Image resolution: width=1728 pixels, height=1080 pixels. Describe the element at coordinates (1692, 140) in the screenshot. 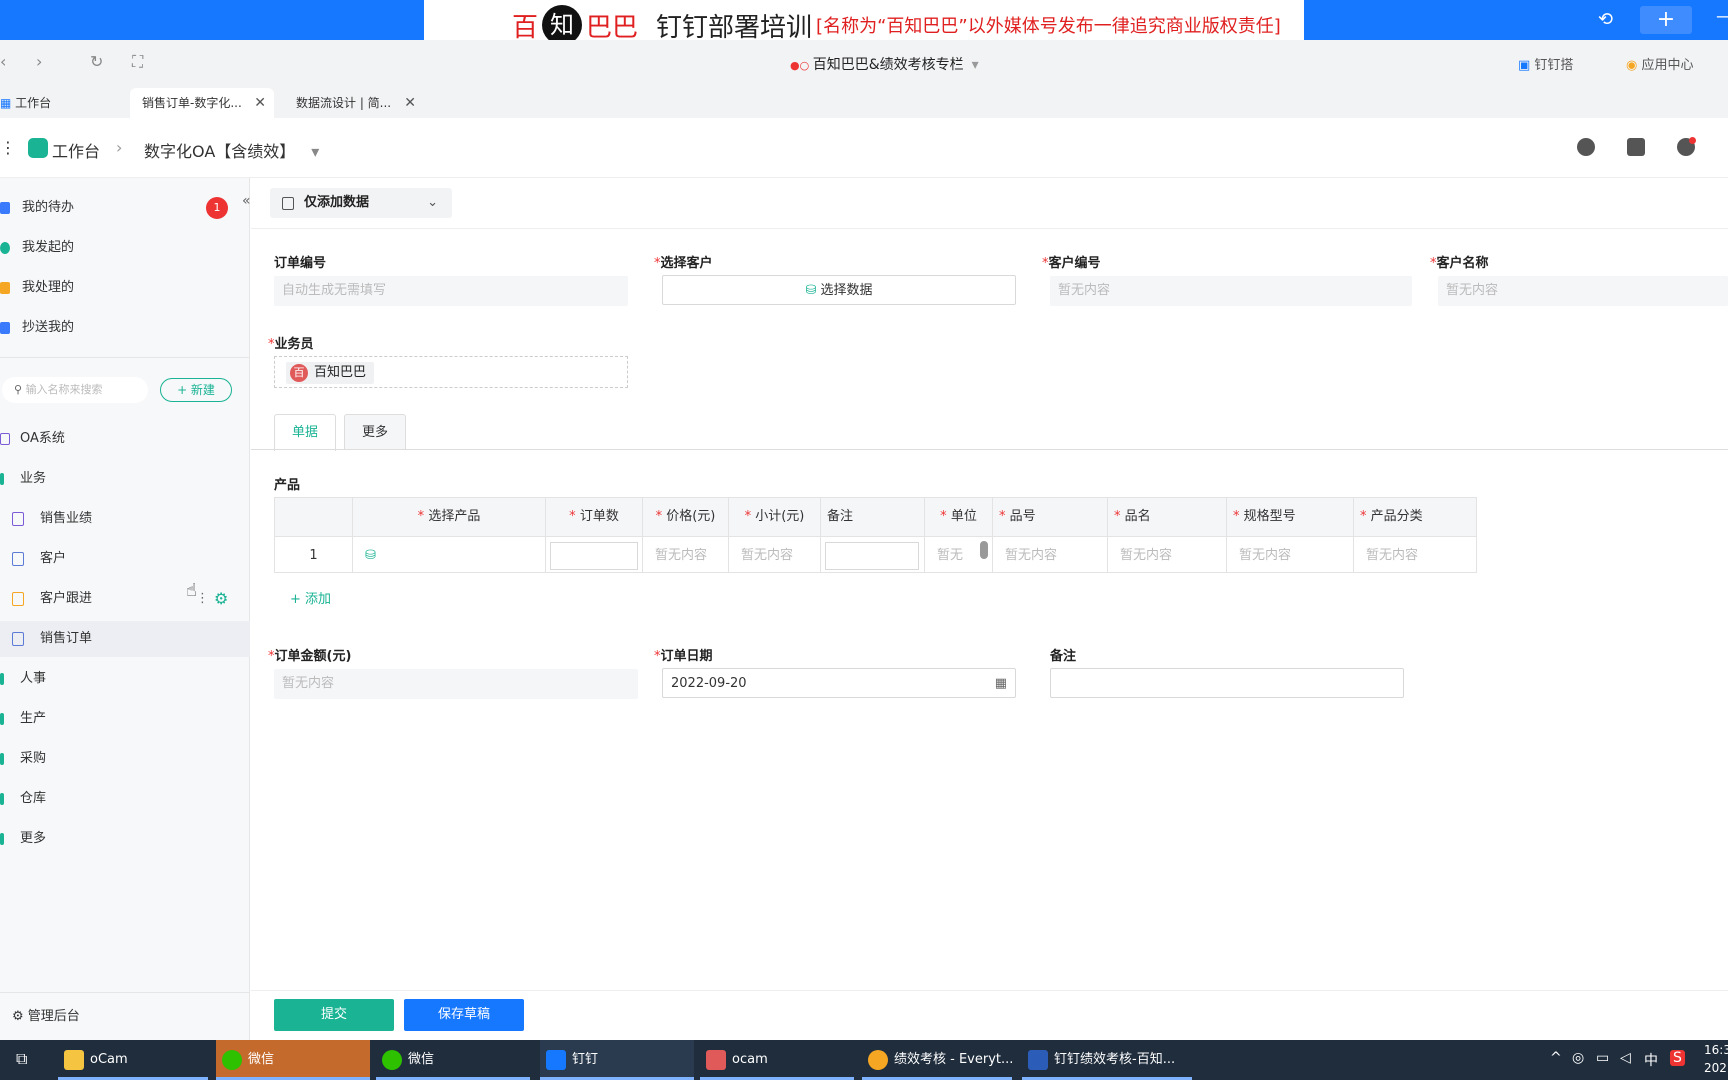

I see `notification-dot` at that location.